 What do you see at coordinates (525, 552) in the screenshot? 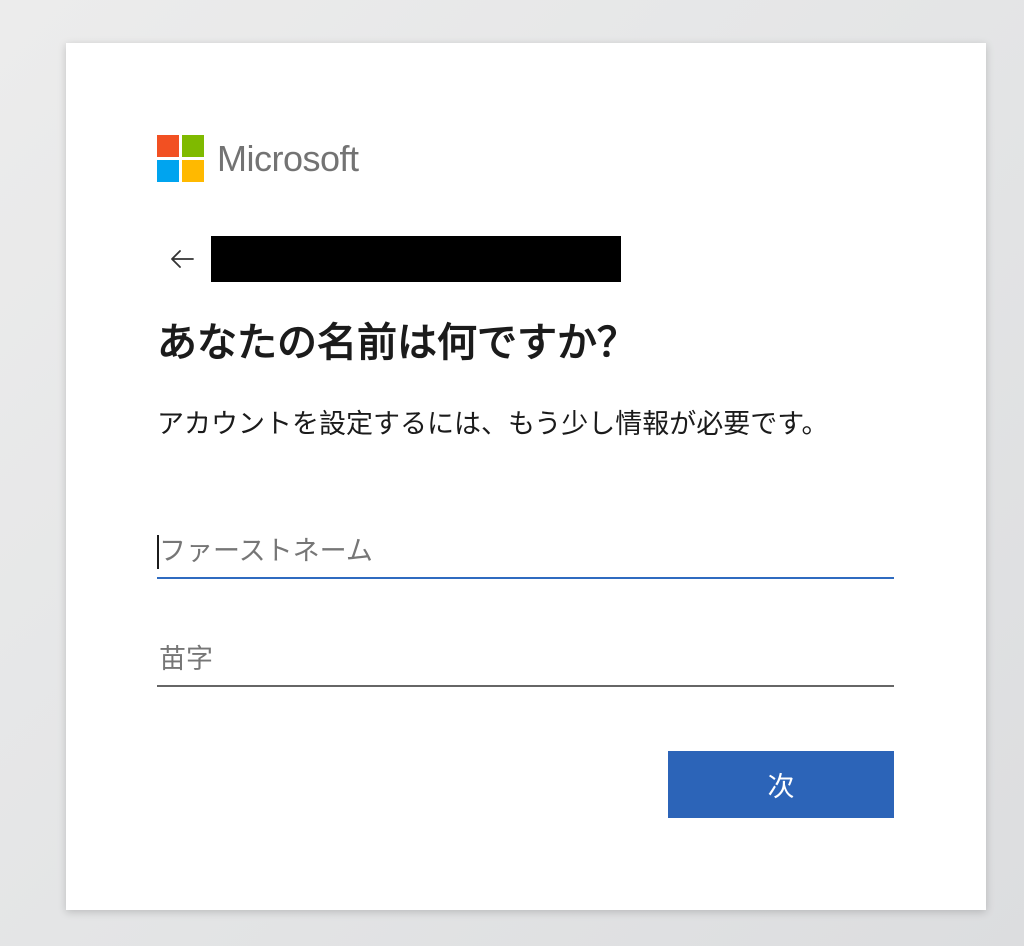
I see `first-name-input` at bounding box center [525, 552].